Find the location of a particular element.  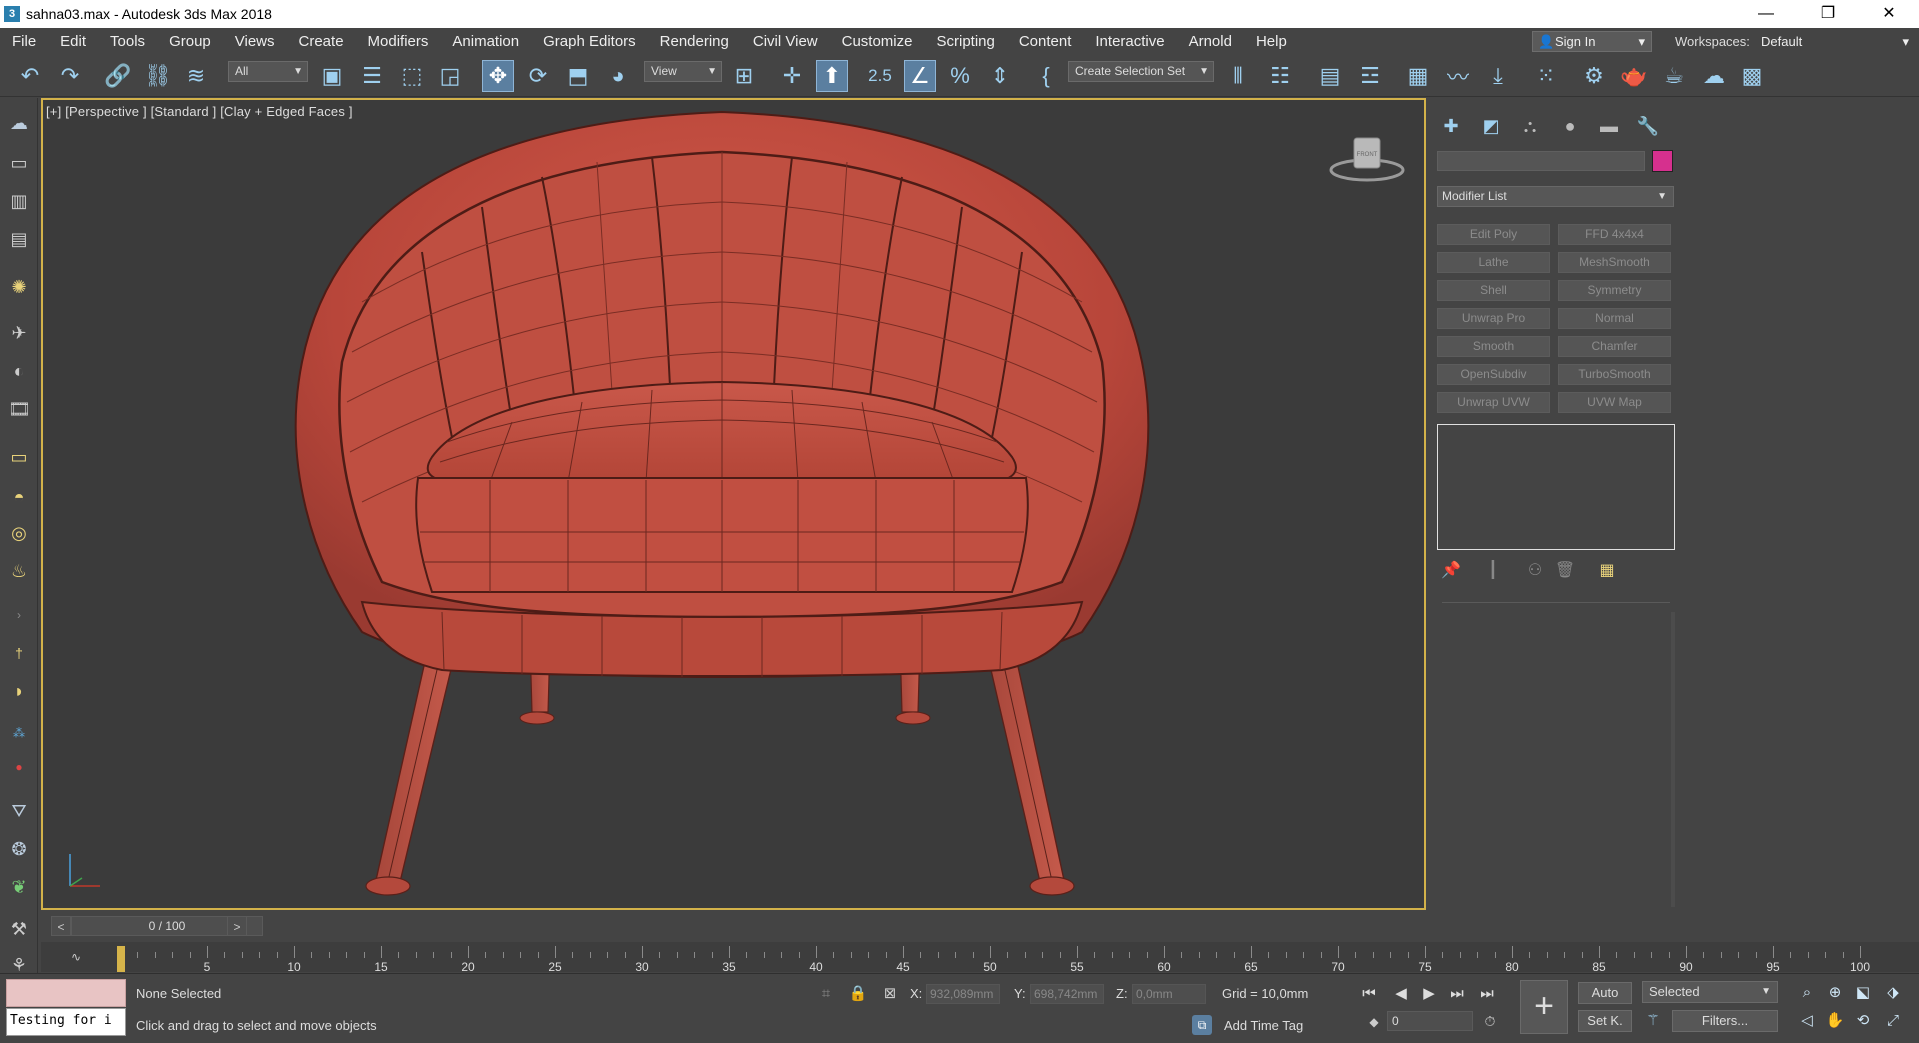

minimize-button: — is located at coordinates (1766, 14).